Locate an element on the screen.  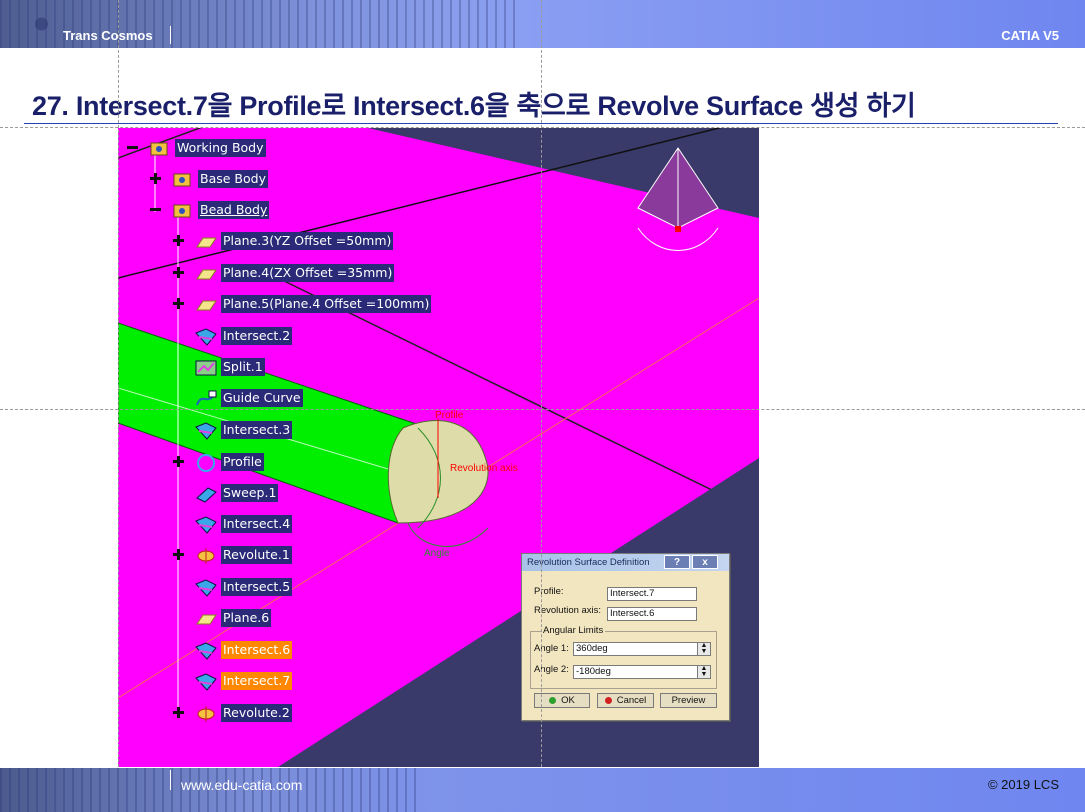
profile-label: Profile: is located at coordinates (549, 591).